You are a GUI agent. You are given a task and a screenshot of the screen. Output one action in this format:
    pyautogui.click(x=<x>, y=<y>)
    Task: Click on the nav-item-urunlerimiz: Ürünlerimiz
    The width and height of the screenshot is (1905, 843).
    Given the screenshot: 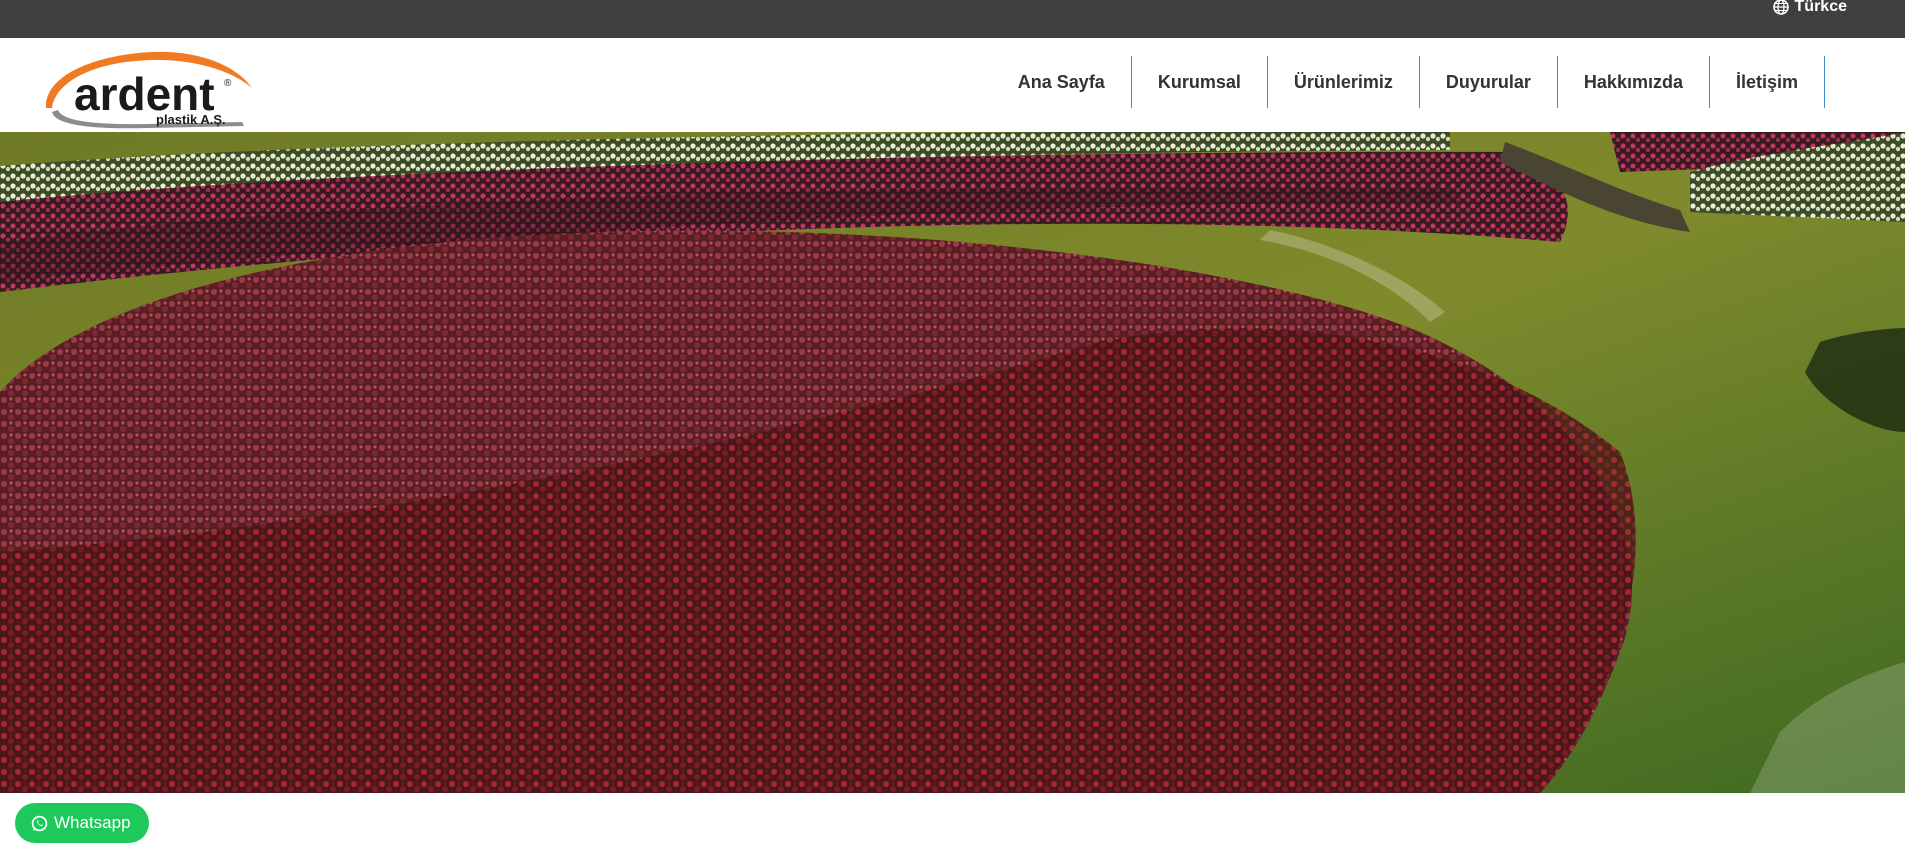 What is the action you would take?
    pyautogui.click(x=1344, y=82)
    